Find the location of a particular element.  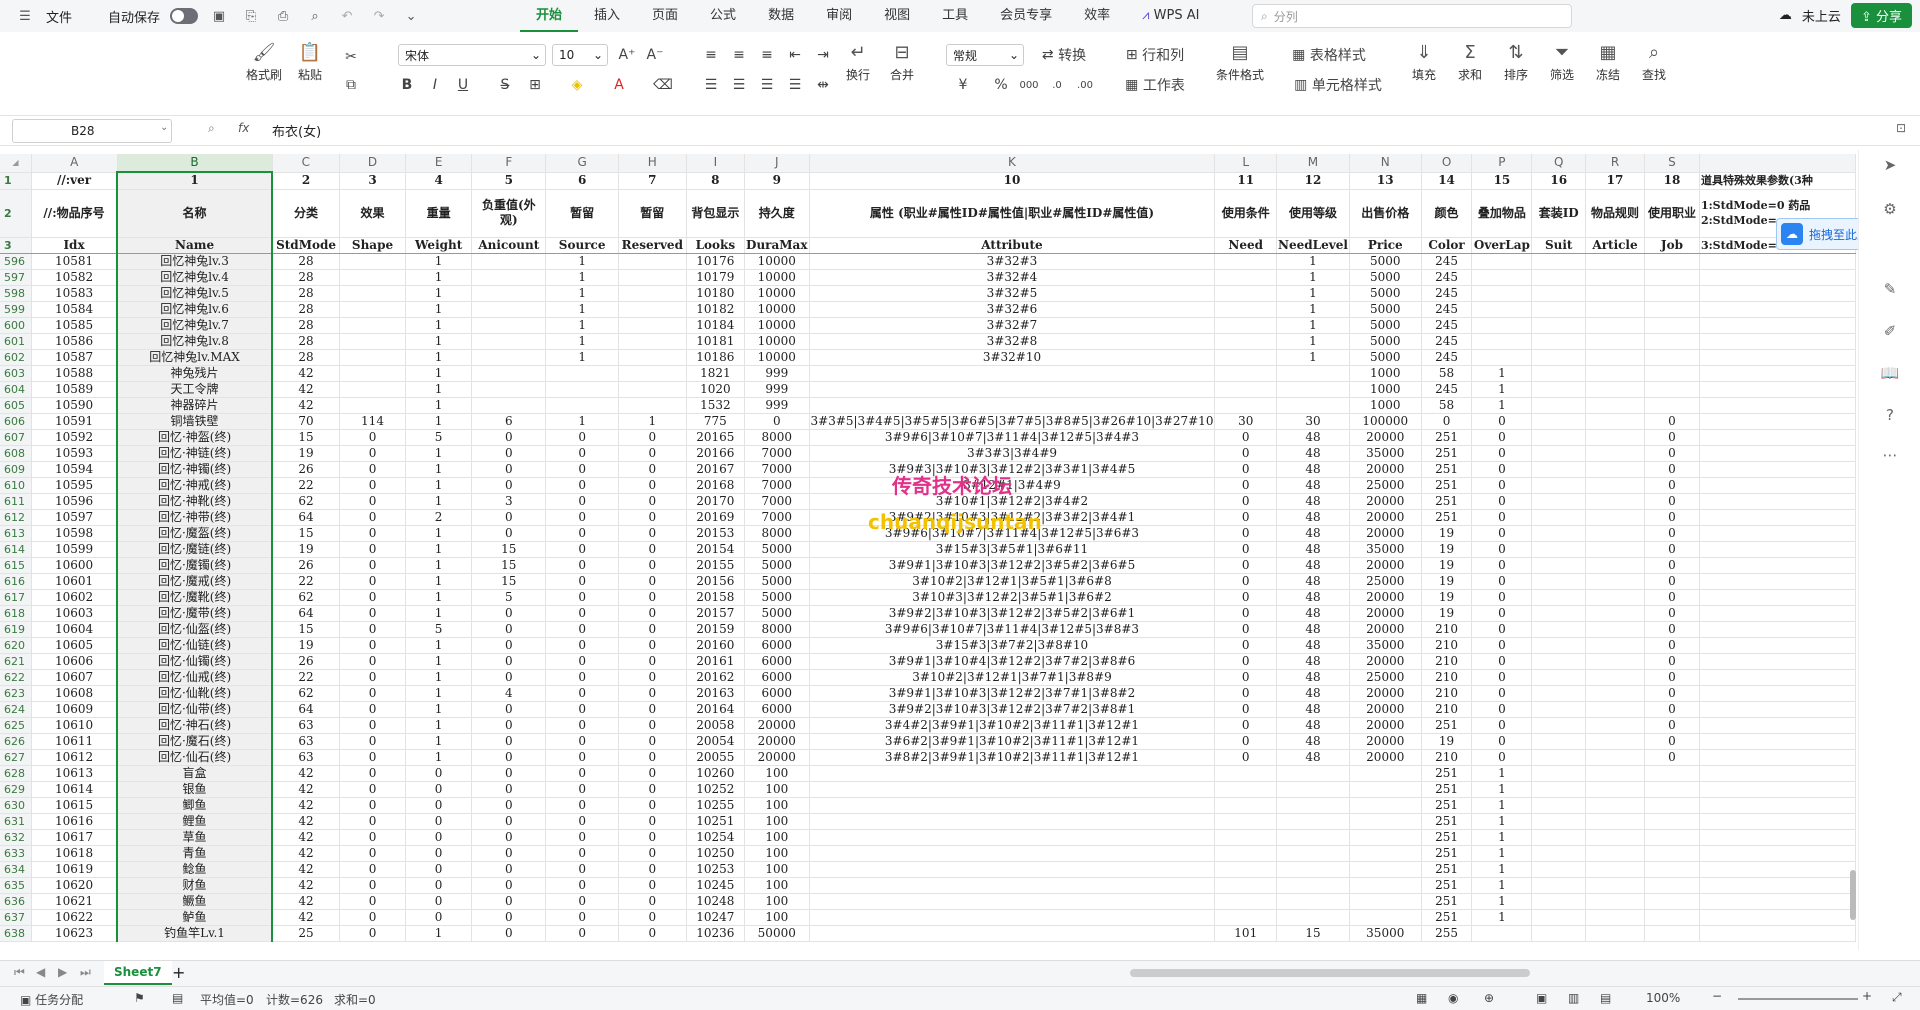

search-input: ⌕ 分列 is located at coordinates (1412, 16).